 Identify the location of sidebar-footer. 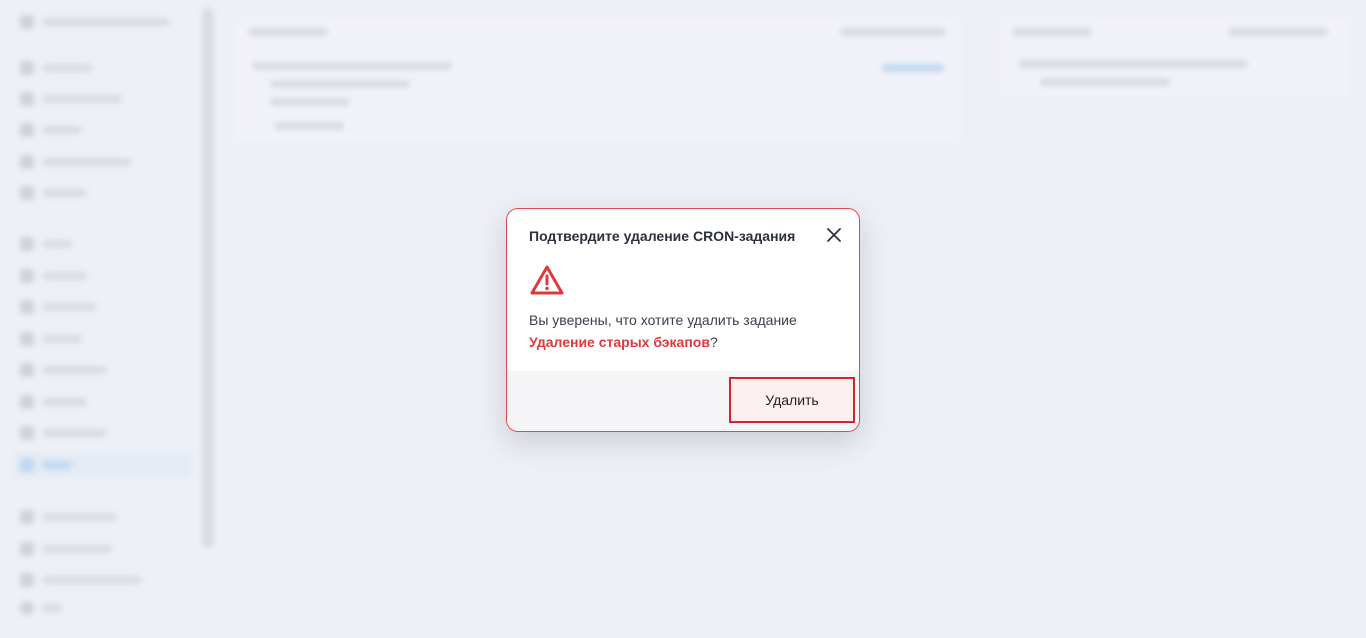
(95, 608).